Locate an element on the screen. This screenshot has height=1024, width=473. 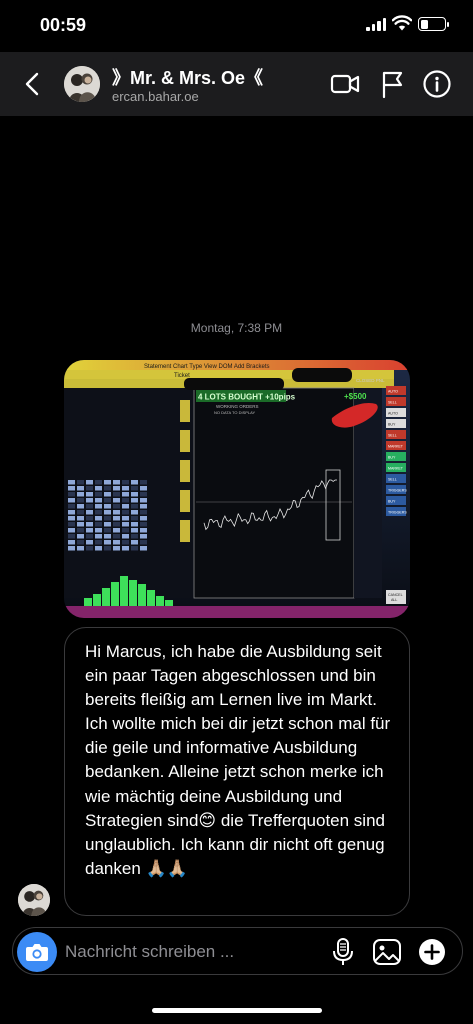
status-time: 00:59 is located at coordinates (63, 25).